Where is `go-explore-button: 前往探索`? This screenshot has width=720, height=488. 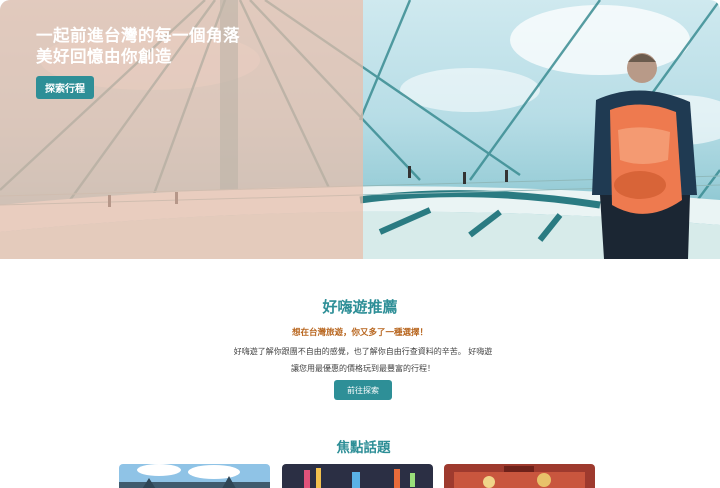 go-explore-button: 前往探索 is located at coordinates (363, 390).